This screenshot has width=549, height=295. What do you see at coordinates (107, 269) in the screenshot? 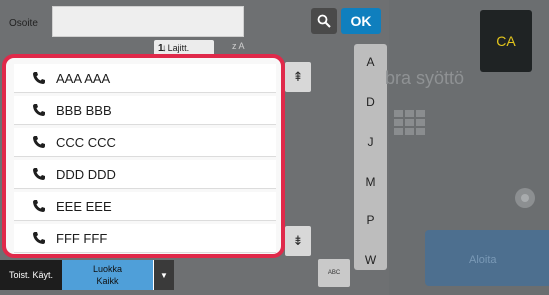
I see `category-label: Luokka` at bounding box center [107, 269].